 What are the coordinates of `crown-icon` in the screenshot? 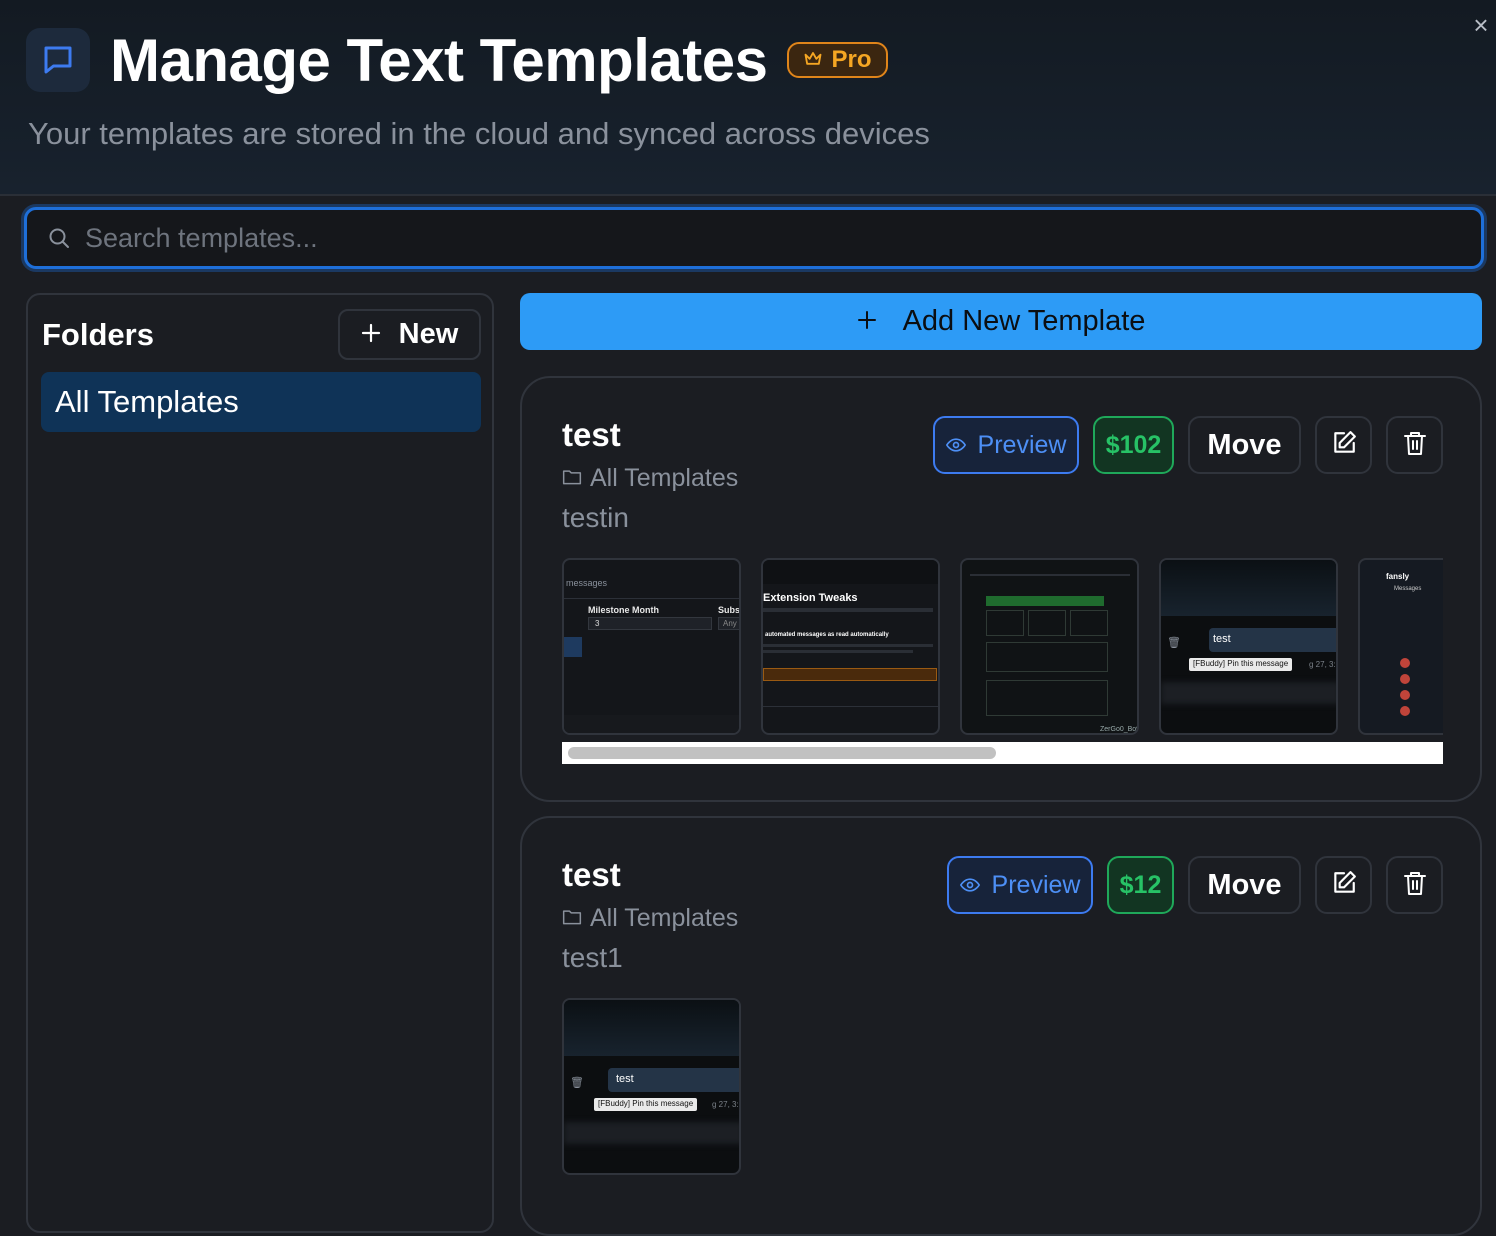 It's located at (813, 60).